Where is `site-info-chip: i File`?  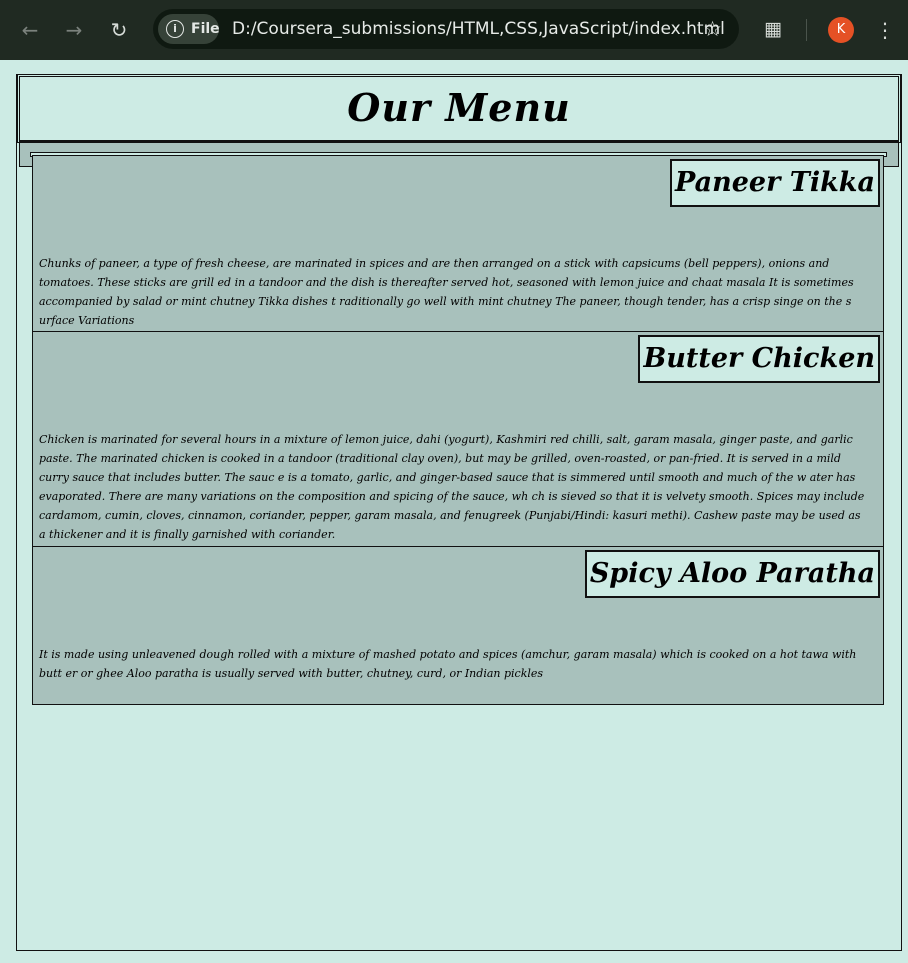
site-info-chip: i File is located at coordinates (189, 29).